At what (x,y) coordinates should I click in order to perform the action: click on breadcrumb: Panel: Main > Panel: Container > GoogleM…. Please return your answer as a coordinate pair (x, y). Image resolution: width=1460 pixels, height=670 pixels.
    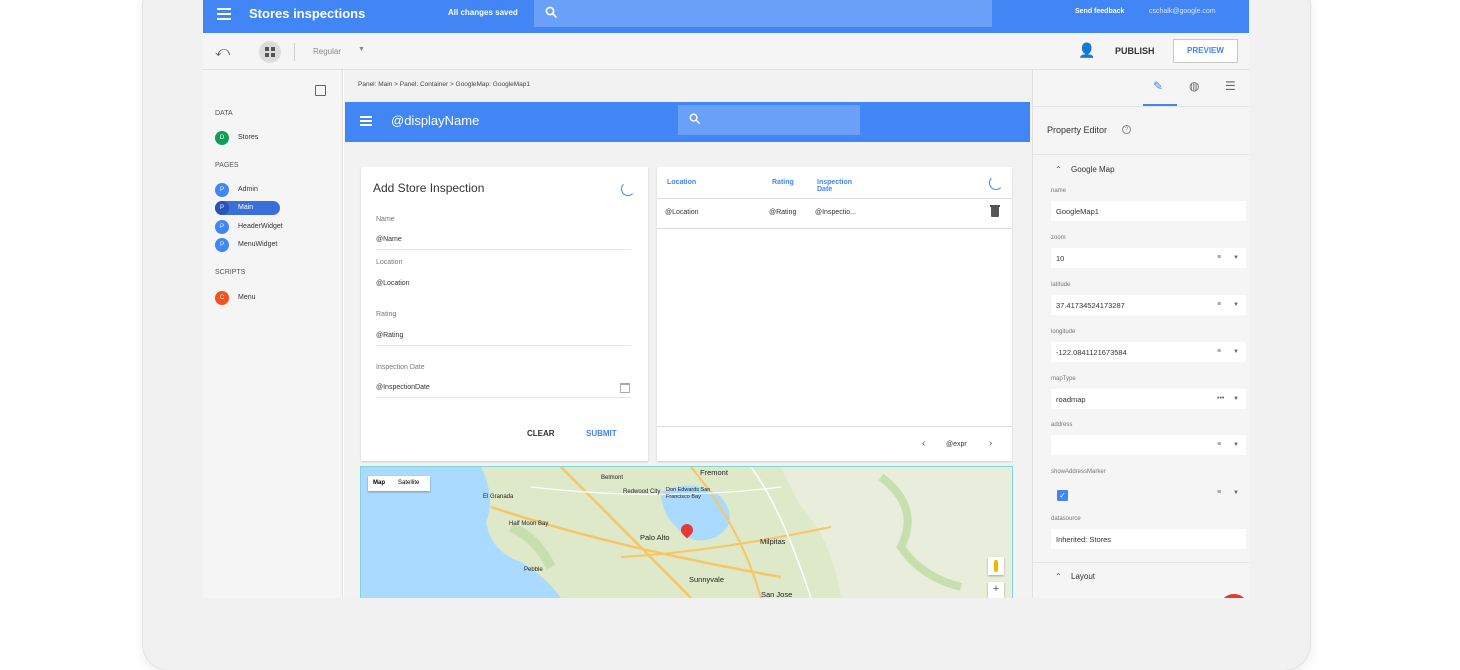
    Looking at the image, I should click on (444, 84).